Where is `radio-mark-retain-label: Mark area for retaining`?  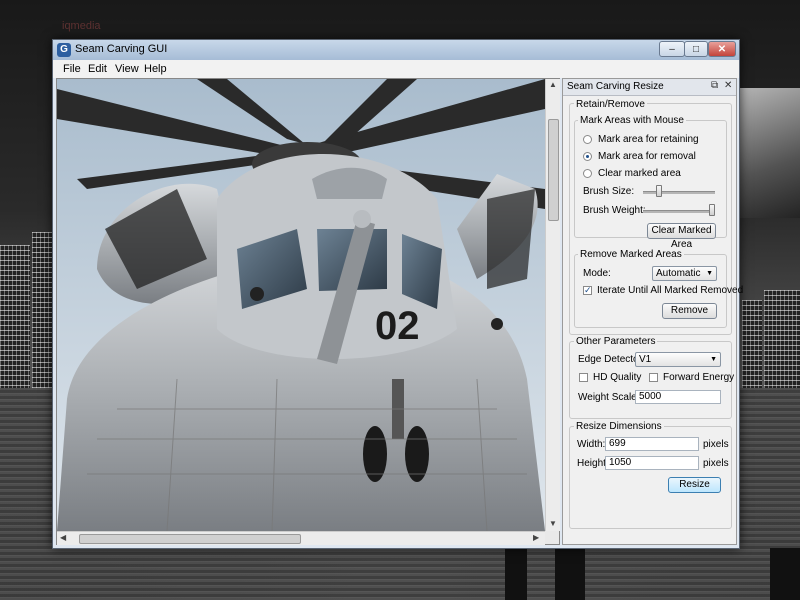 radio-mark-retain-label: Mark area for retaining is located at coordinates (648, 139).